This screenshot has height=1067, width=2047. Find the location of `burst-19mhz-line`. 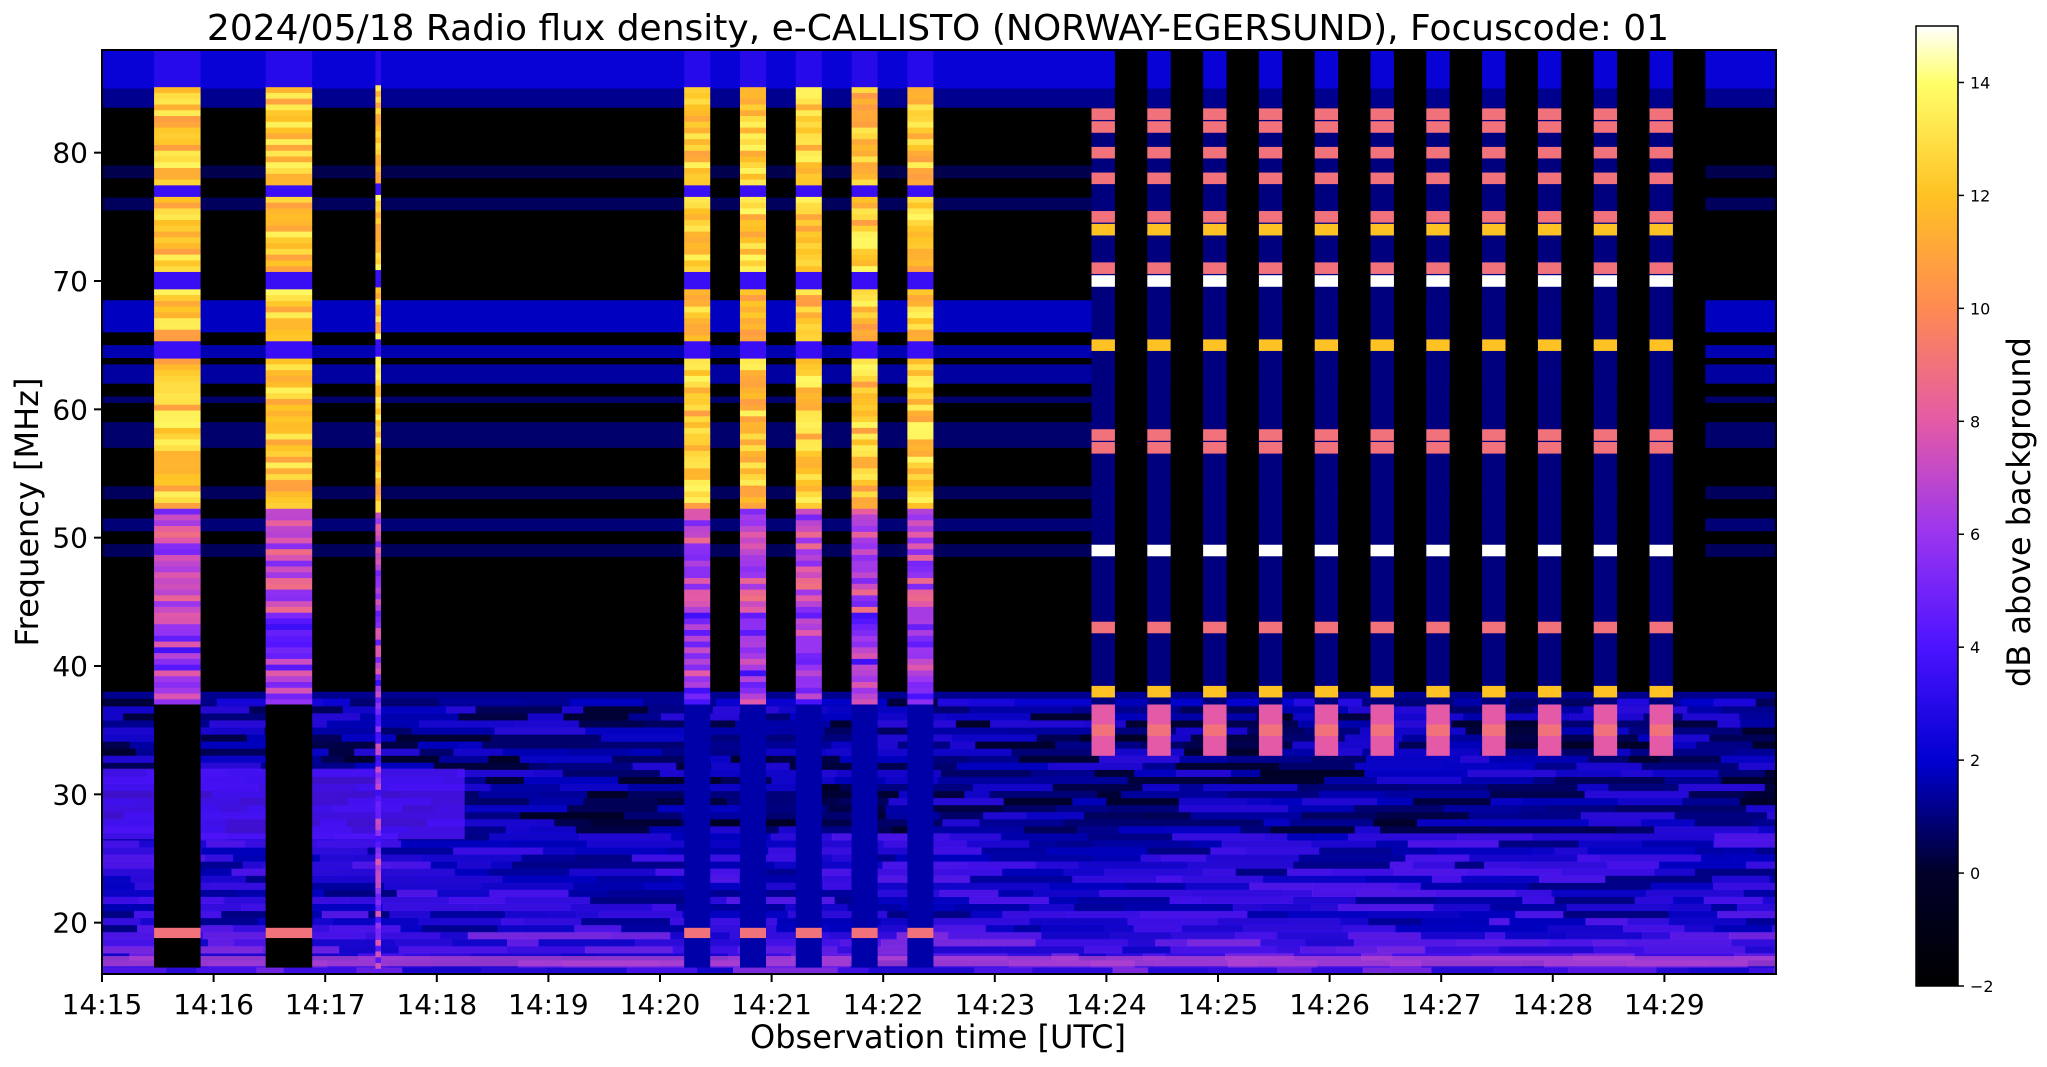

burst-19mhz-line is located at coordinates (289, 933).